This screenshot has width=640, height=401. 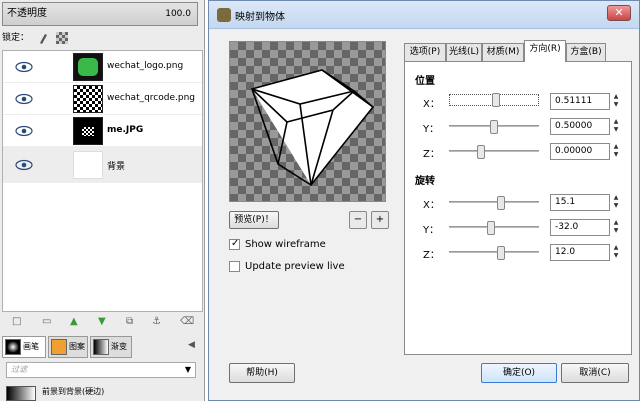 What do you see at coordinates (13, 347) in the screenshot?
I see `brush-icon` at bounding box center [13, 347].